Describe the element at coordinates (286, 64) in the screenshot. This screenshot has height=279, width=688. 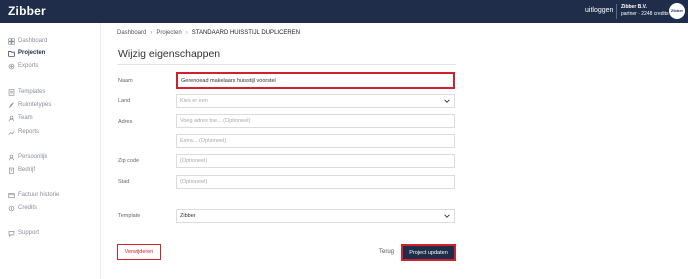
I see `title-divider` at that location.